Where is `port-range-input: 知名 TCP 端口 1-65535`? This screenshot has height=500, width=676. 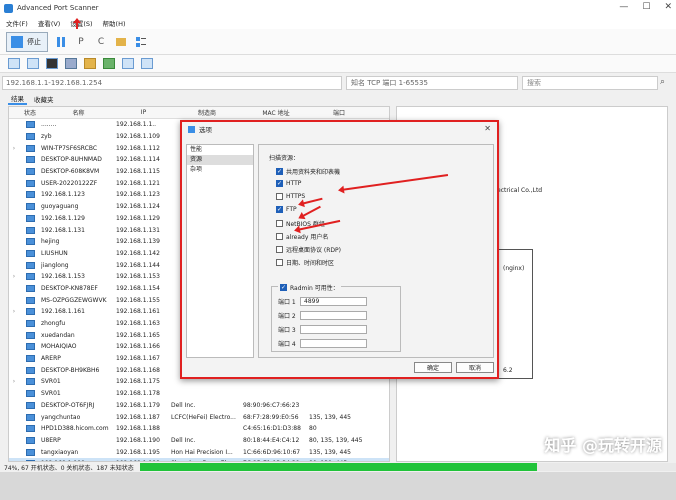 port-range-input: 知名 TCP 端口 1-65535 is located at coordinates (432, 83).